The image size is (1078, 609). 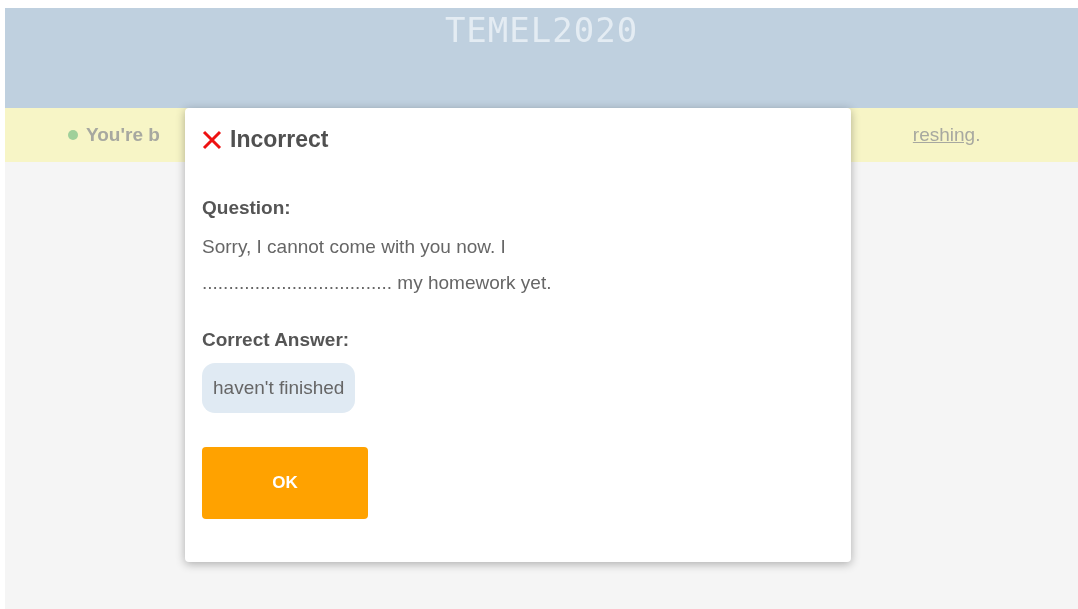 I want to click on close-icon, so click(x=212, y=139).